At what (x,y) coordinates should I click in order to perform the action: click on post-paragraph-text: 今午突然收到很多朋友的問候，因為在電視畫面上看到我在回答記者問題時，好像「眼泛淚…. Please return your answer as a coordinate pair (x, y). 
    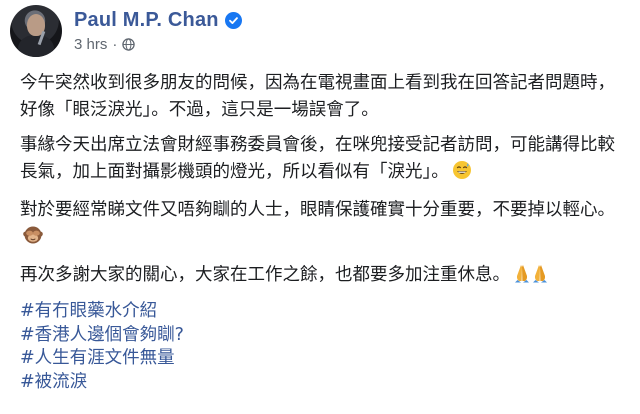
    Looking at the image, I should click on (317, 96).